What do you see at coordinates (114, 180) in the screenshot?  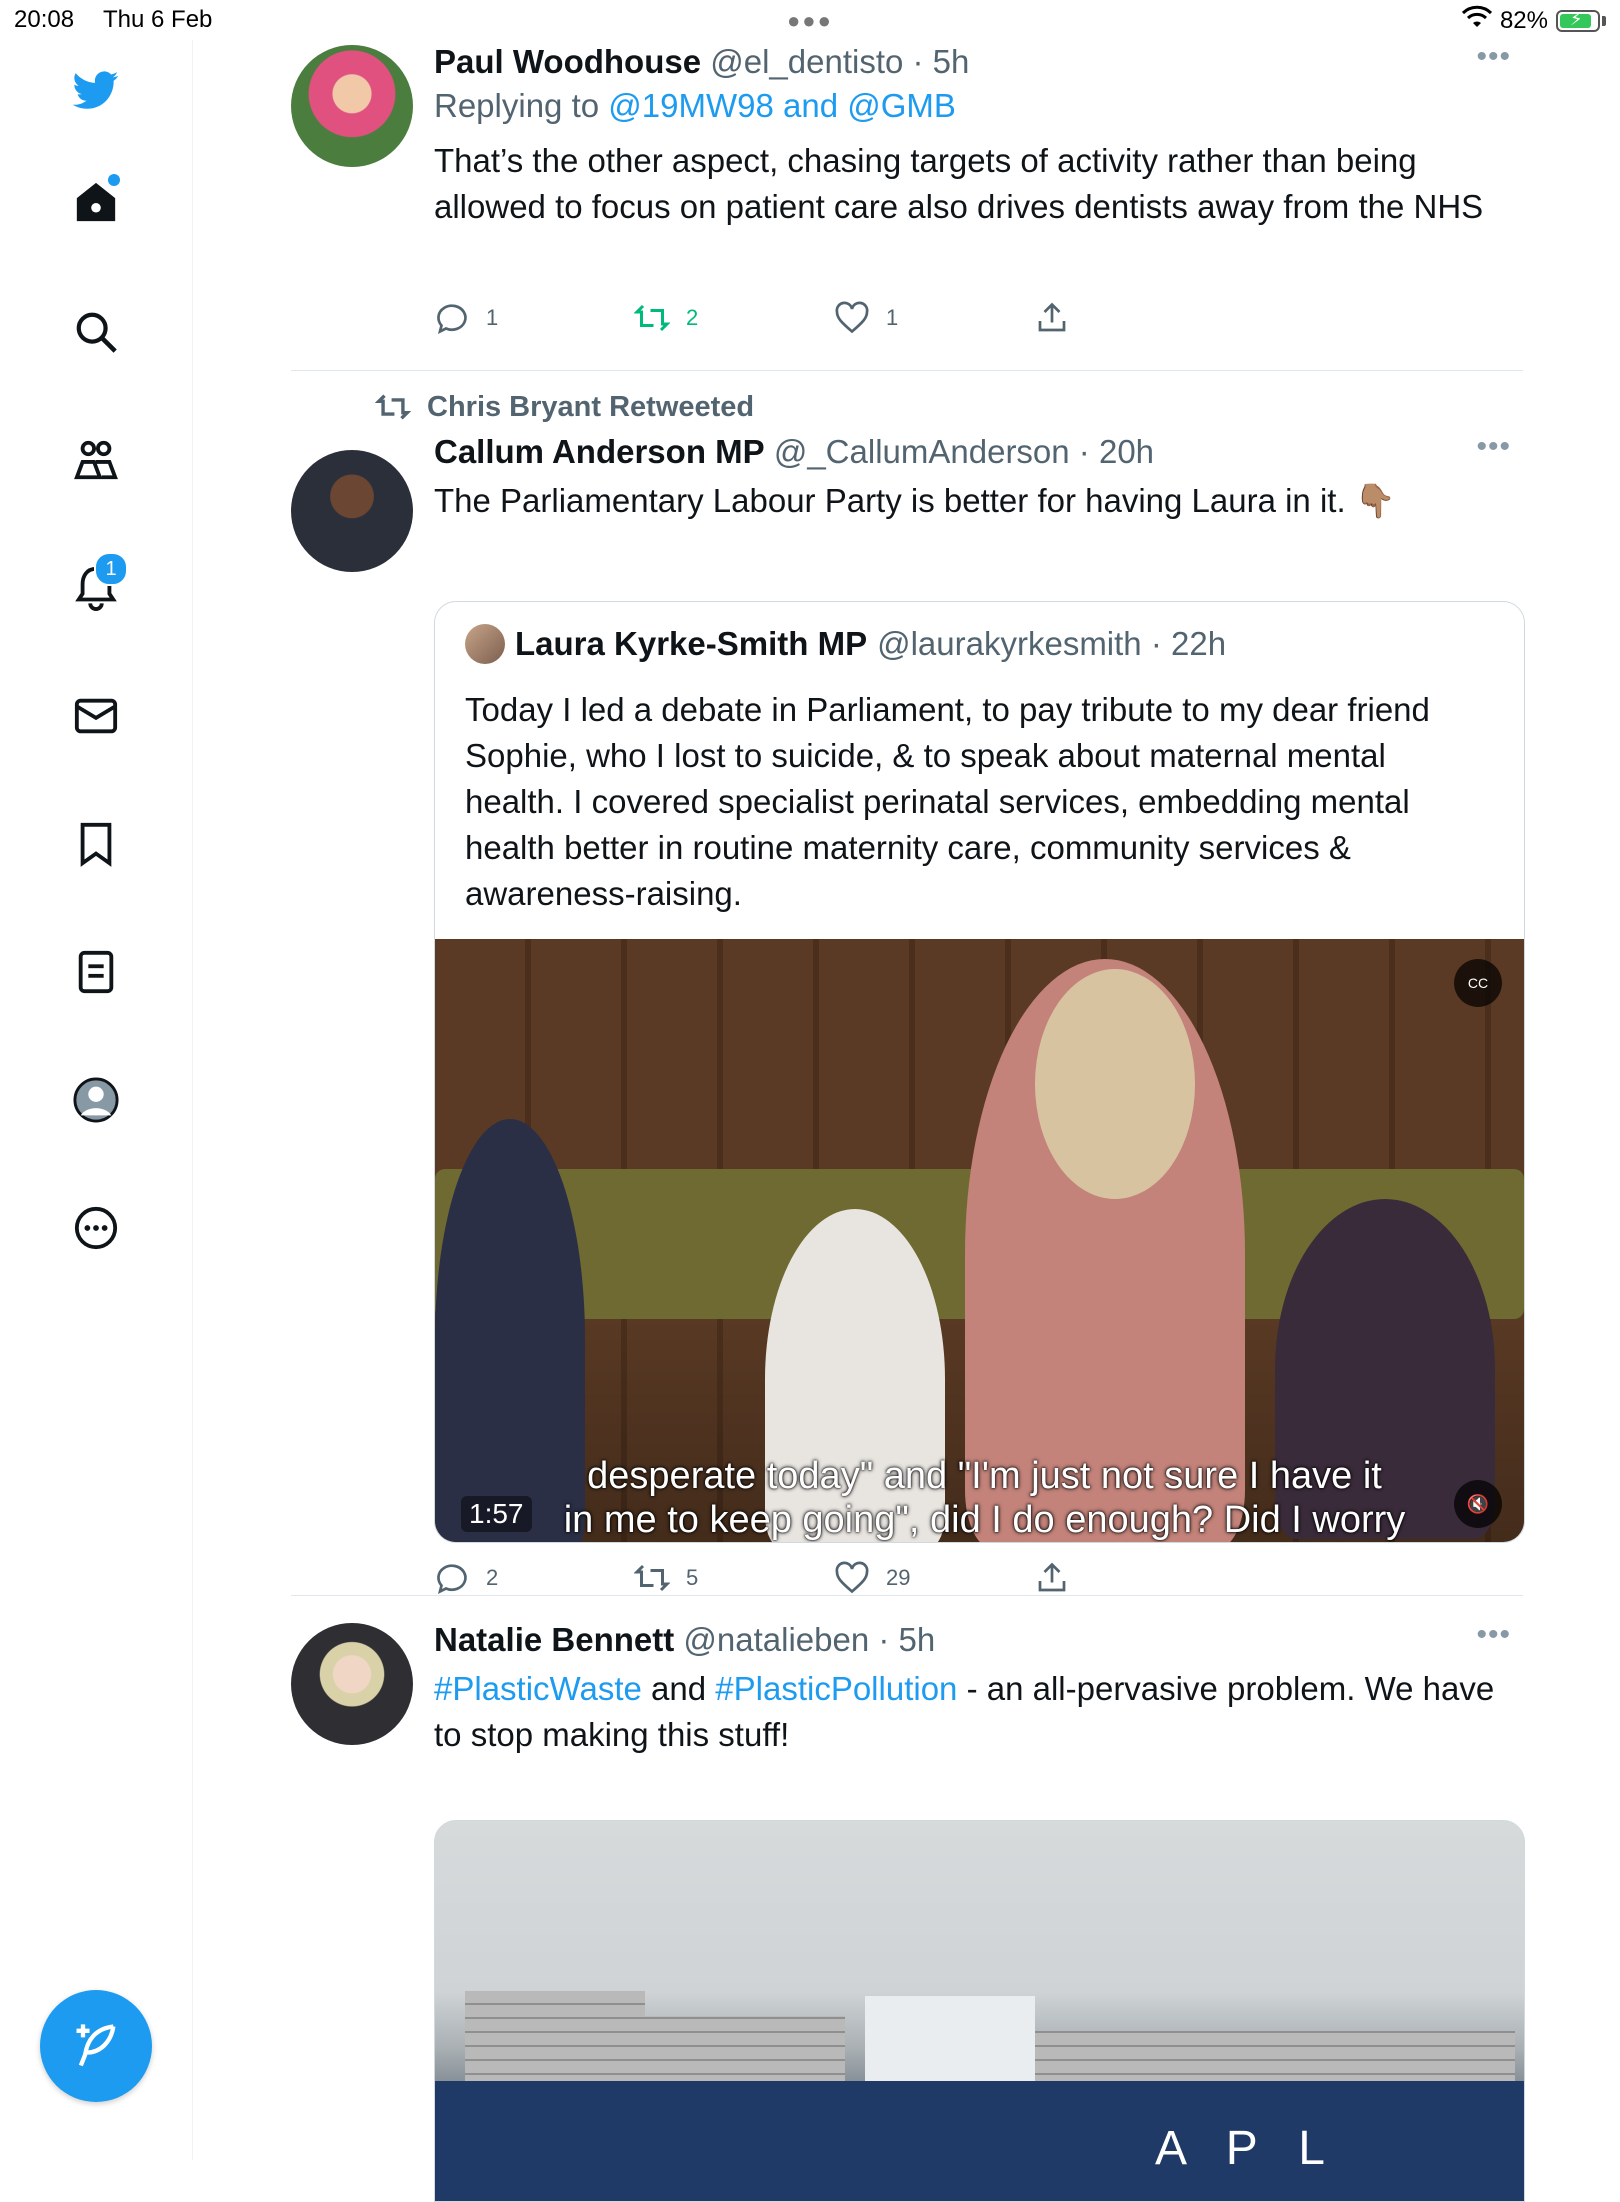 I see `home-unread-dot` at bounding box center [114, 180].